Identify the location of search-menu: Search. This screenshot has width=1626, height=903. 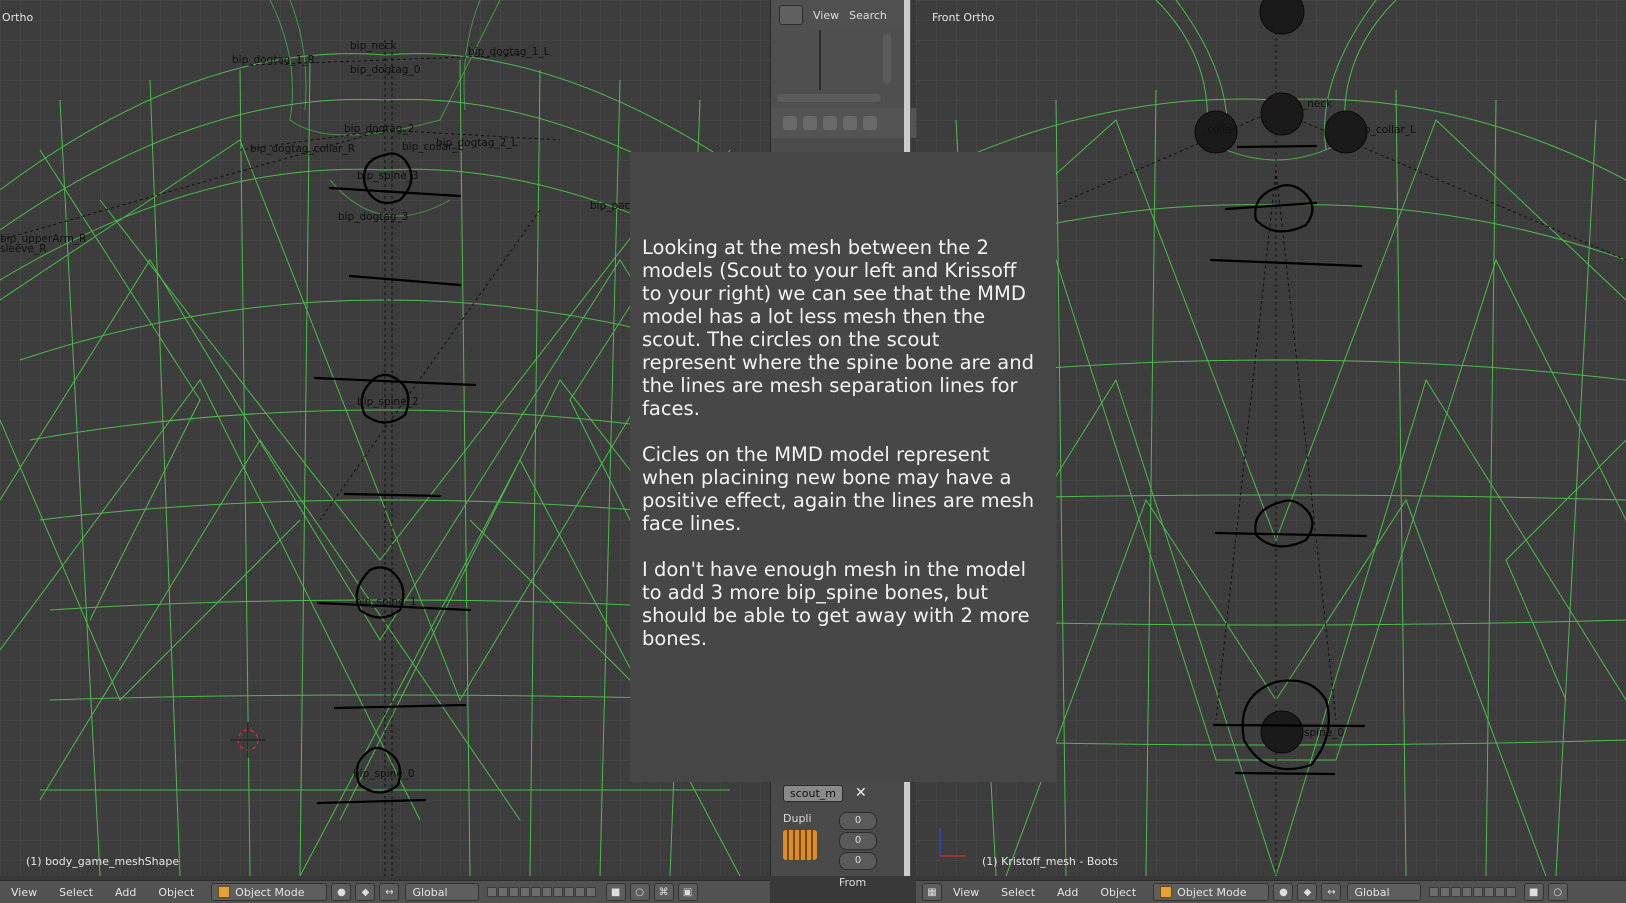
(868, 15).